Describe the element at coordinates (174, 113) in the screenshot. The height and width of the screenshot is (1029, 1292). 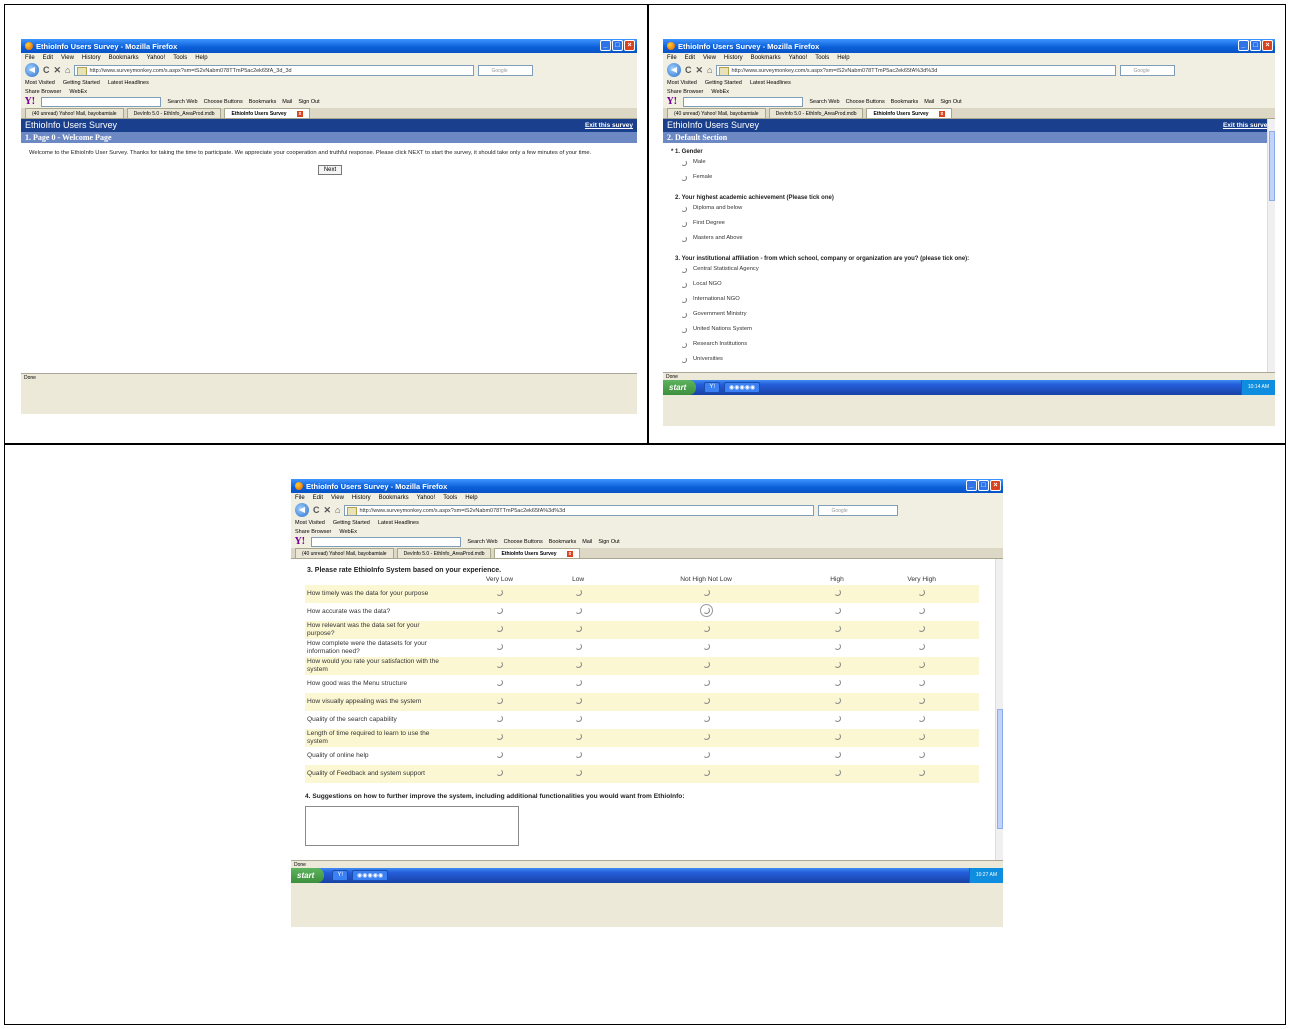
I see `tab-devinfo: DevInfo 5.0 - EthInfo_AreaProd.mdb` at that location.